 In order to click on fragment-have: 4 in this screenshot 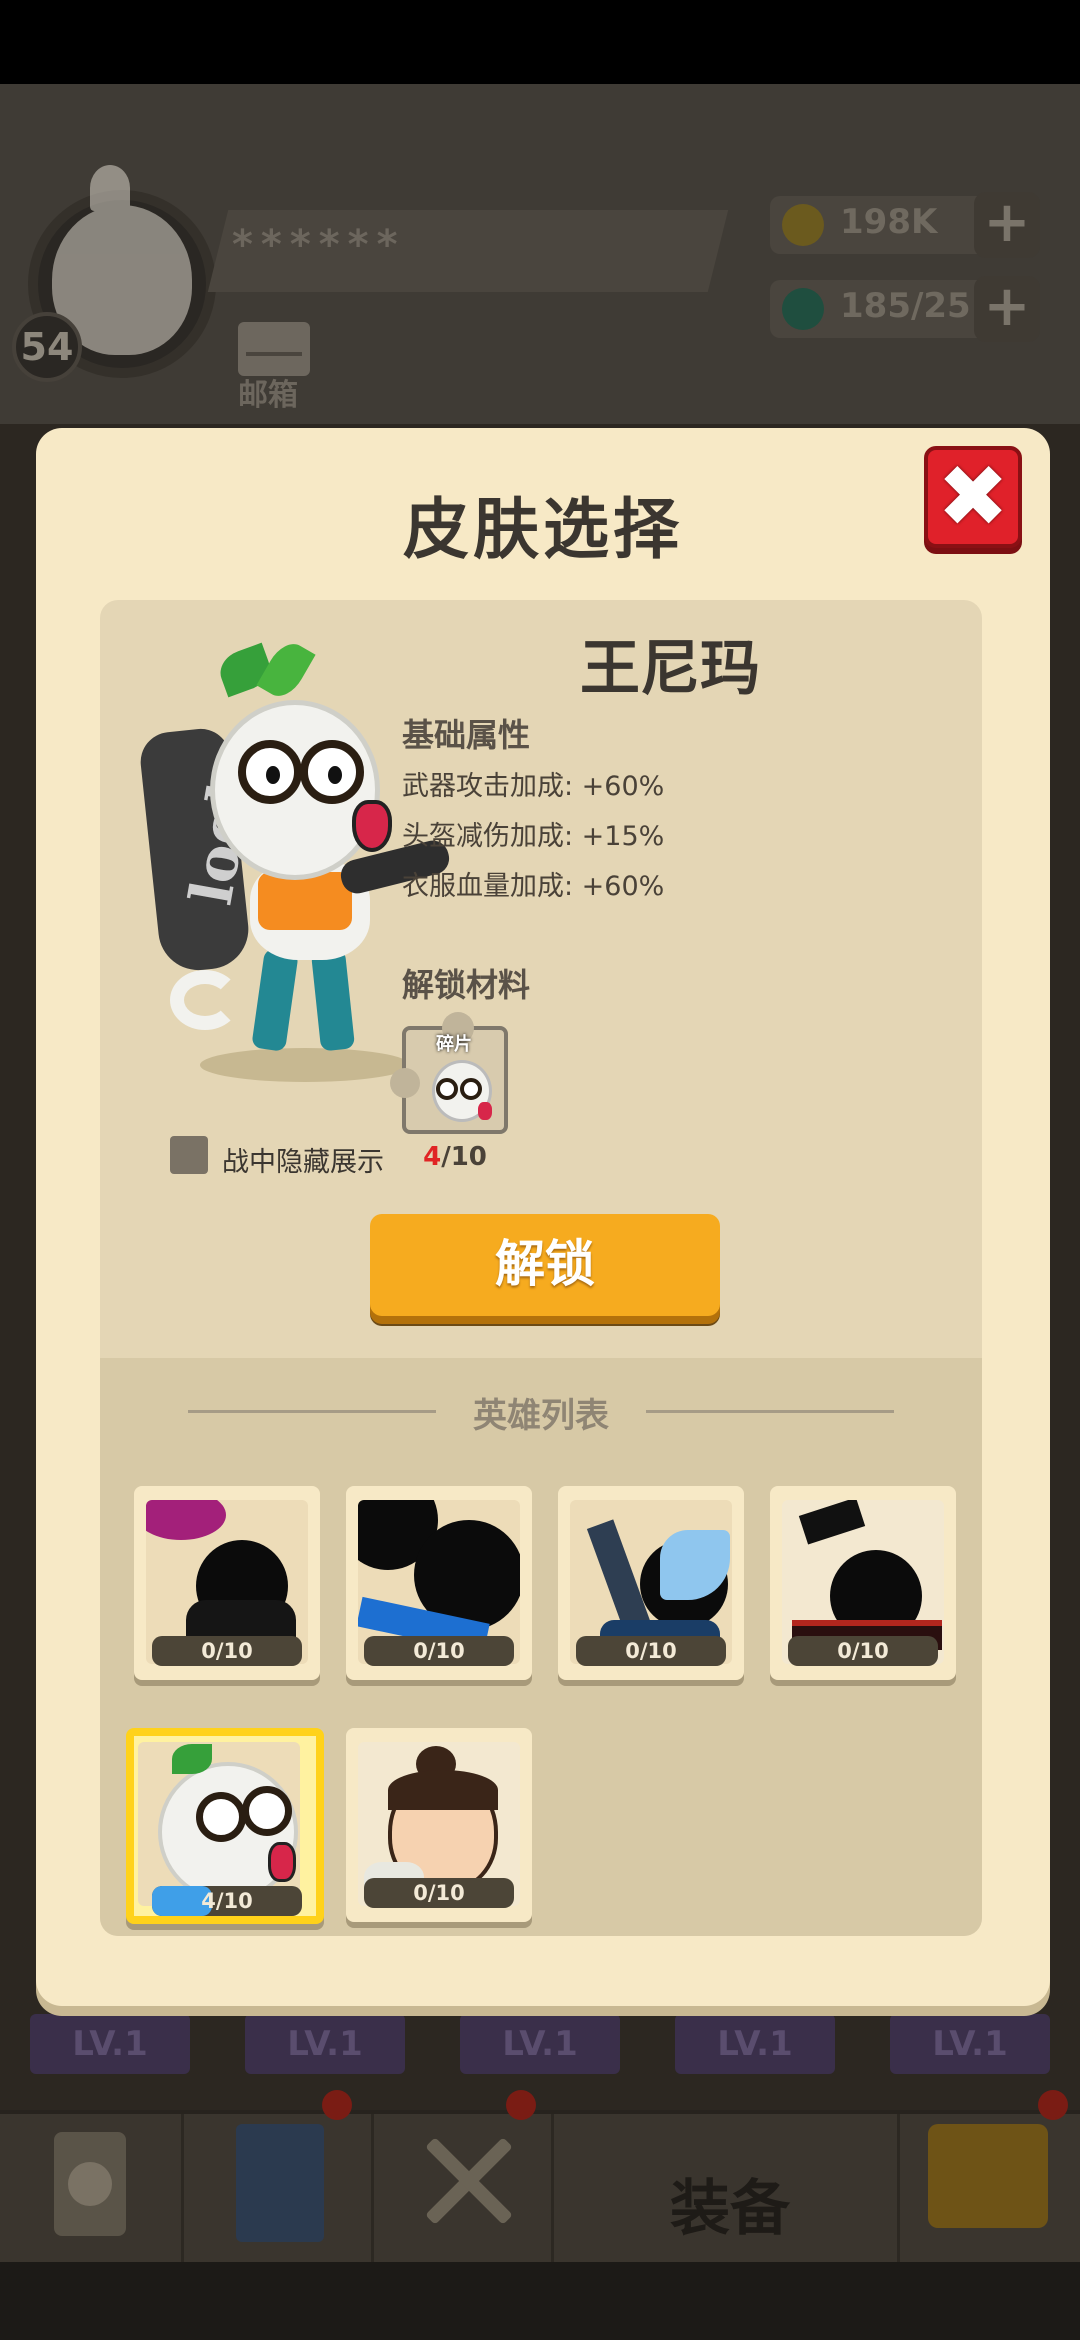, I will do `click(432, 1157)`.